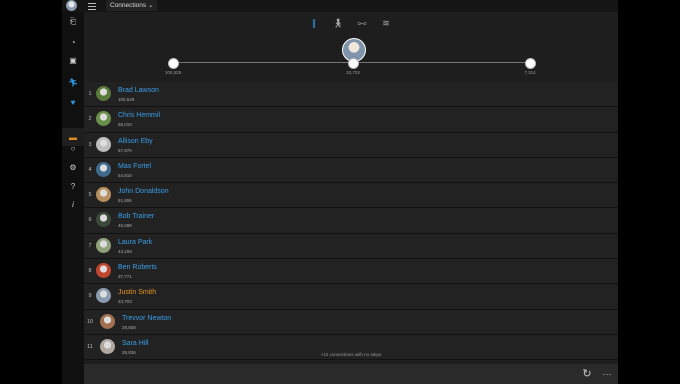 The height and width of the screenshot is (384, 680). I want to click on refresh-icon: ↻, so click(587, 374).